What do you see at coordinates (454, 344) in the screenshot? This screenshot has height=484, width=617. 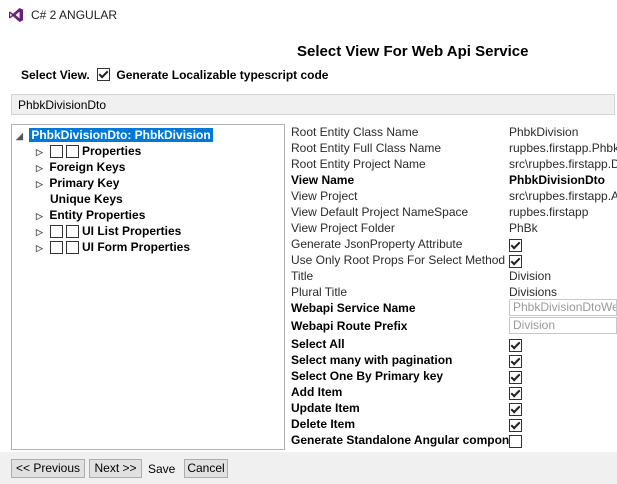 I see `property-row: Select All` at bounding box center [454, 344].